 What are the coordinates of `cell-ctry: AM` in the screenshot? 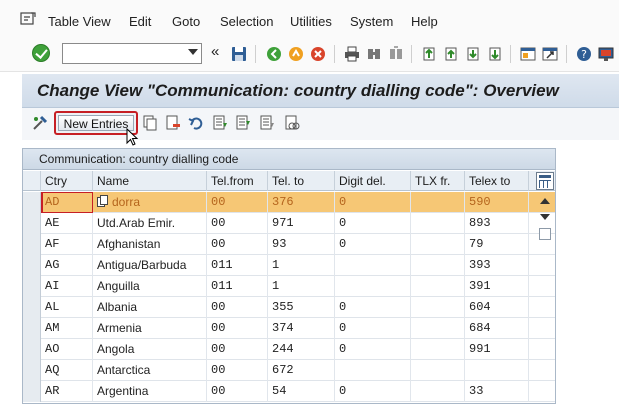 It's located at (67, 328).